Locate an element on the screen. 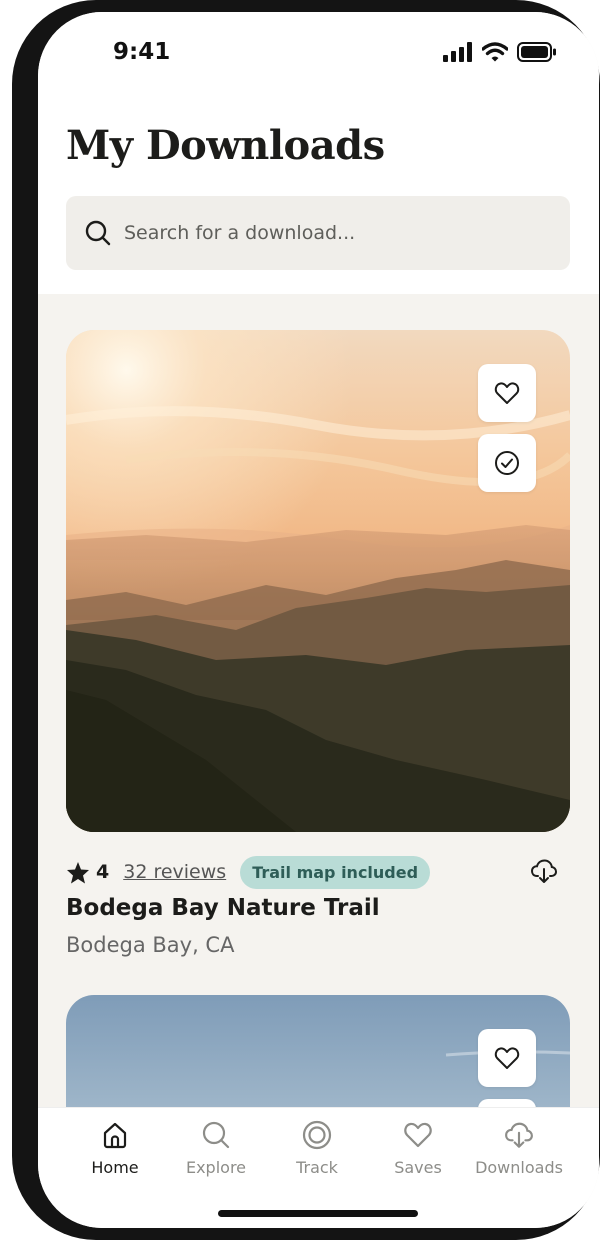  status-time: 9:41 is located at coordinates (142, 52).